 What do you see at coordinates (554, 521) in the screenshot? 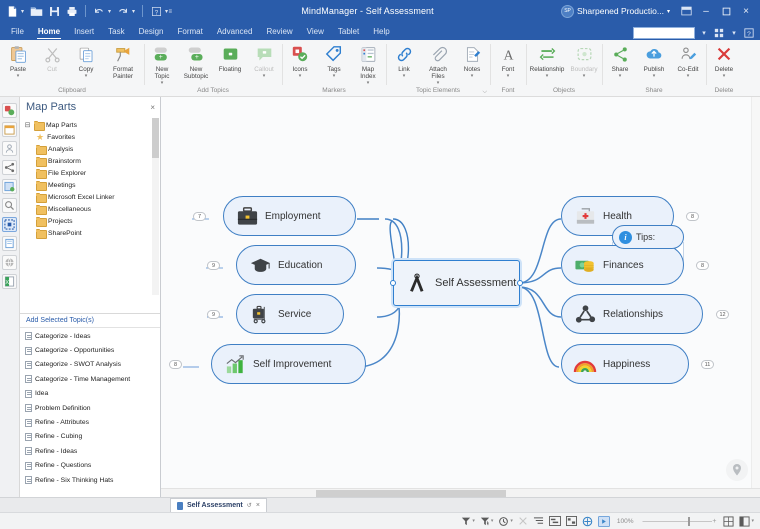
I see `gantt-view-icon` at bounding box center [554, 521].